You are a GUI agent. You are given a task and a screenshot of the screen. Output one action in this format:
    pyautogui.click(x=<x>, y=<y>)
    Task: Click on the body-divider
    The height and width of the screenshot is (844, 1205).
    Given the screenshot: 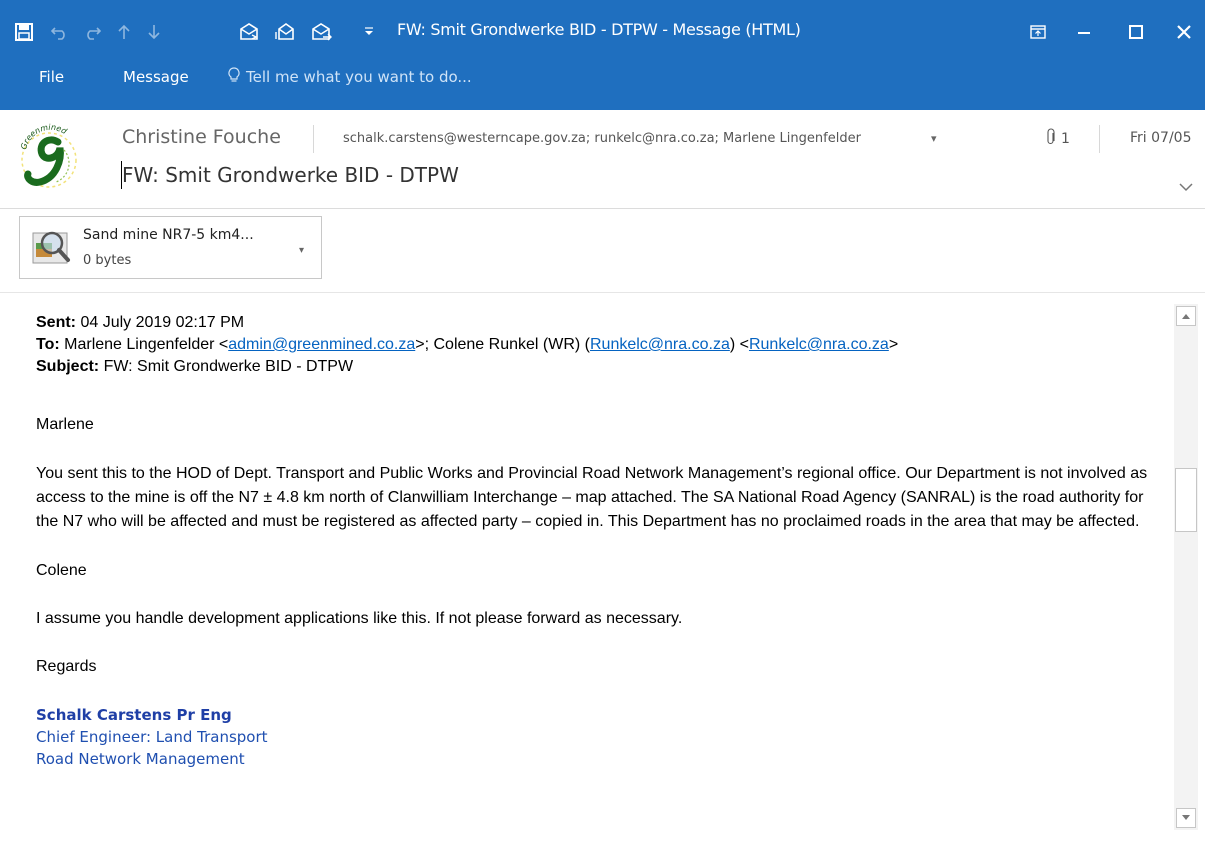 What is the action you would take?
    pyautogui.click(x=602, y=292)
    